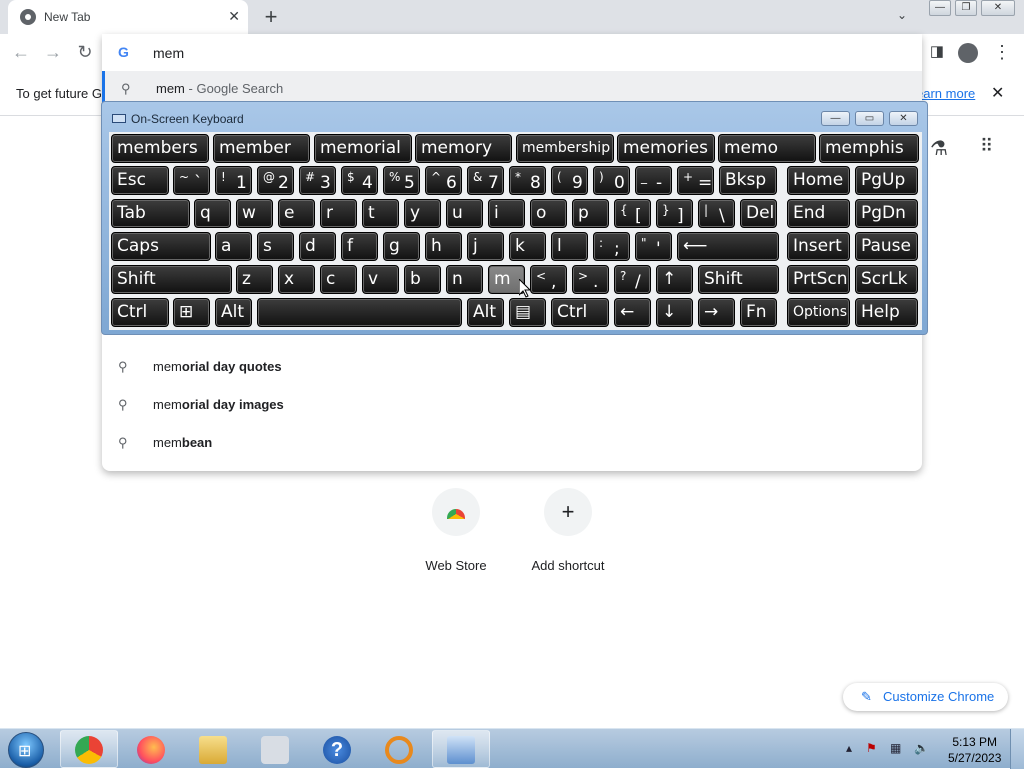  Describe the element at coordinates (363, 148) in the screenshot. I see `prediction-memorial: memorial` at that location.